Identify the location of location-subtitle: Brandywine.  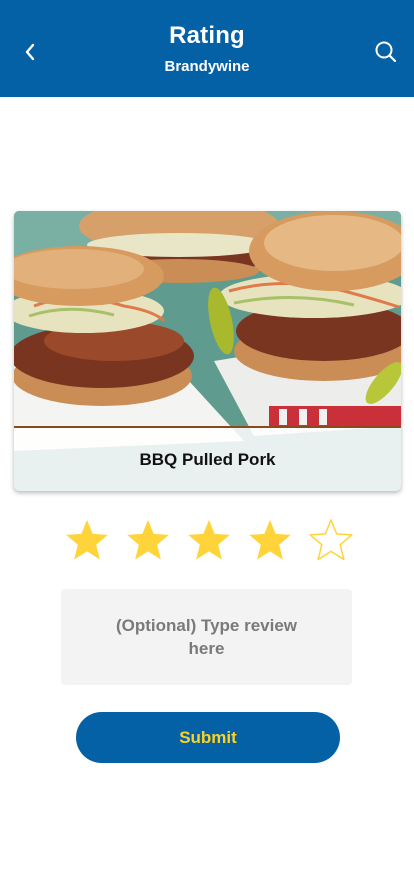
(207, 66).